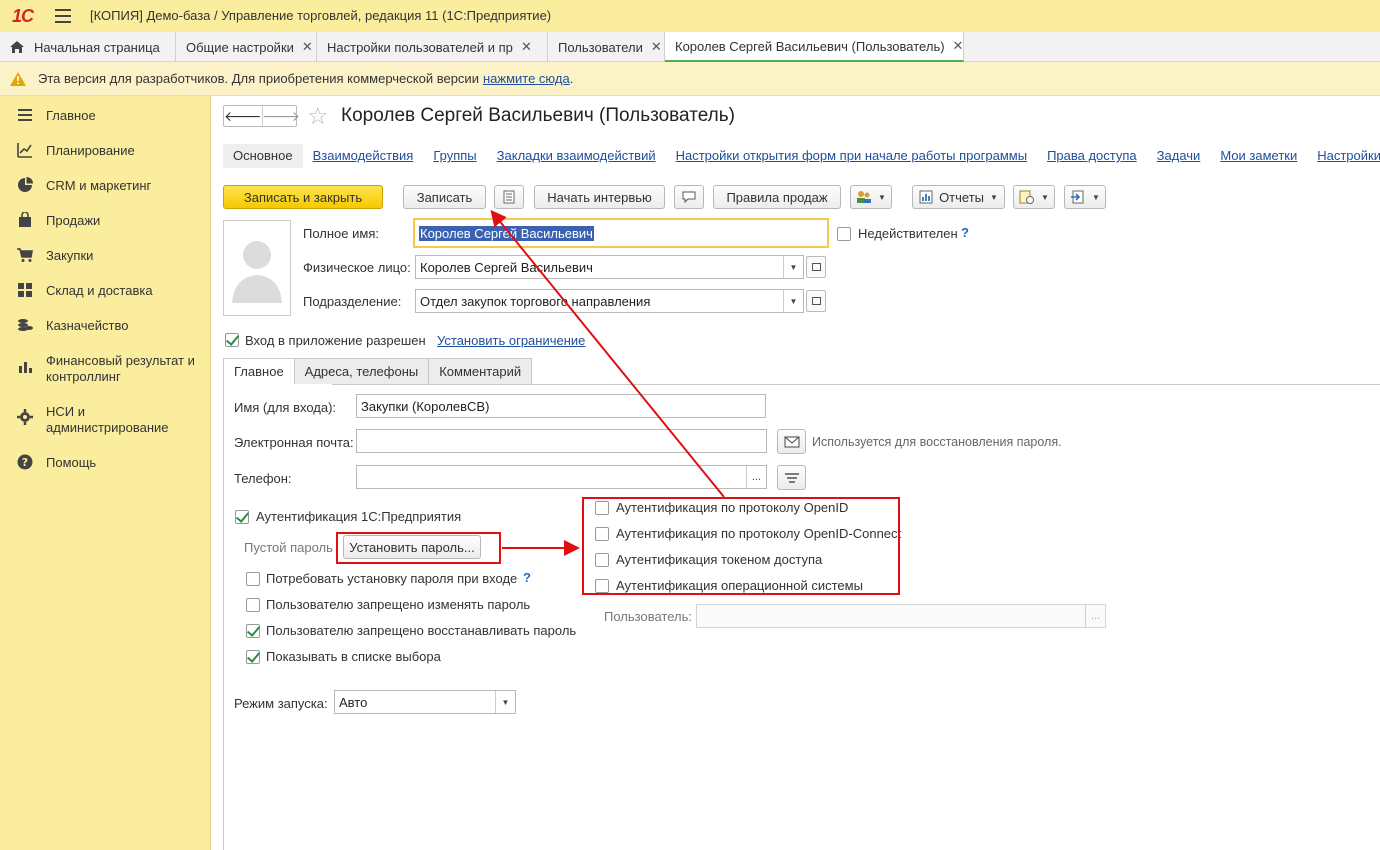  I want to click on sidebar-item-planning: Планирование, so click(105, 151).